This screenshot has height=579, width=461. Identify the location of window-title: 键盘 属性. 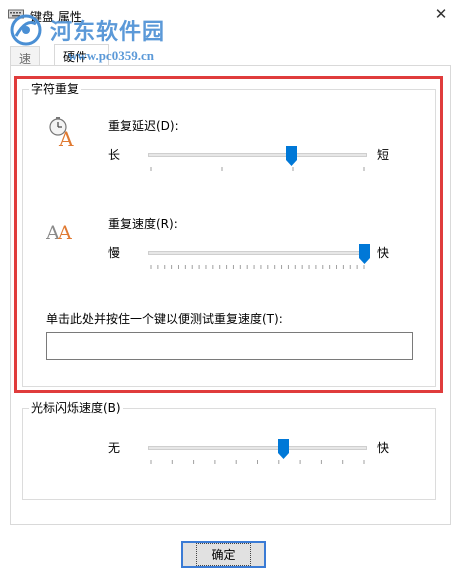
(56, 17).